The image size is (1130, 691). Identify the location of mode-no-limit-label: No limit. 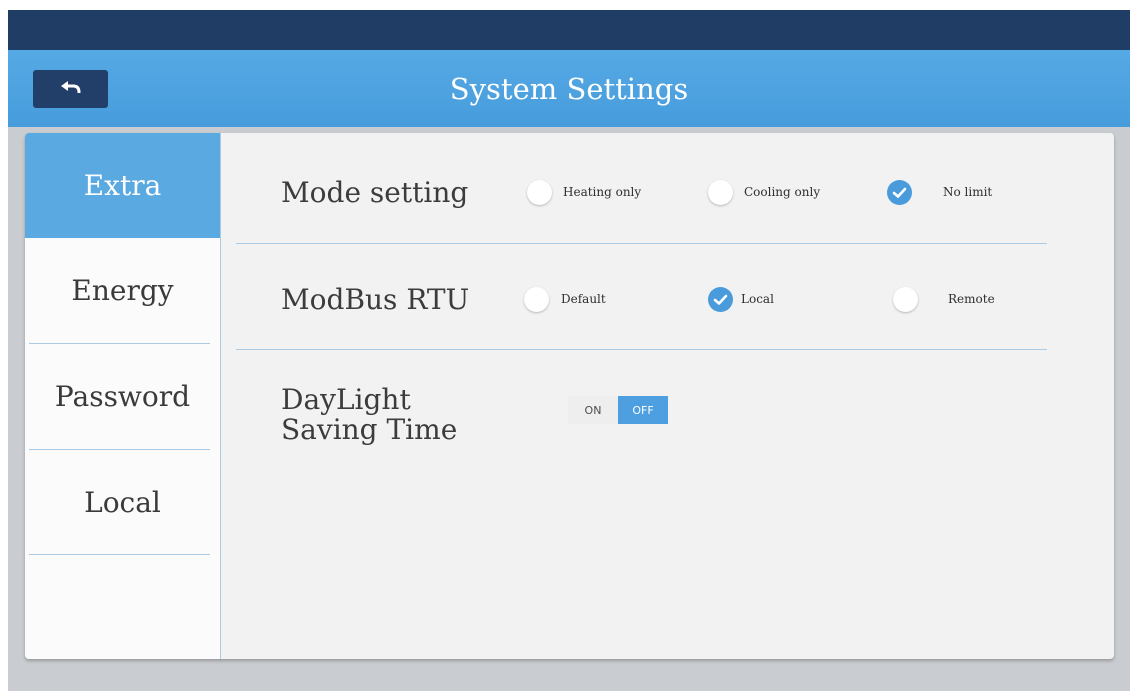
(968, 192).